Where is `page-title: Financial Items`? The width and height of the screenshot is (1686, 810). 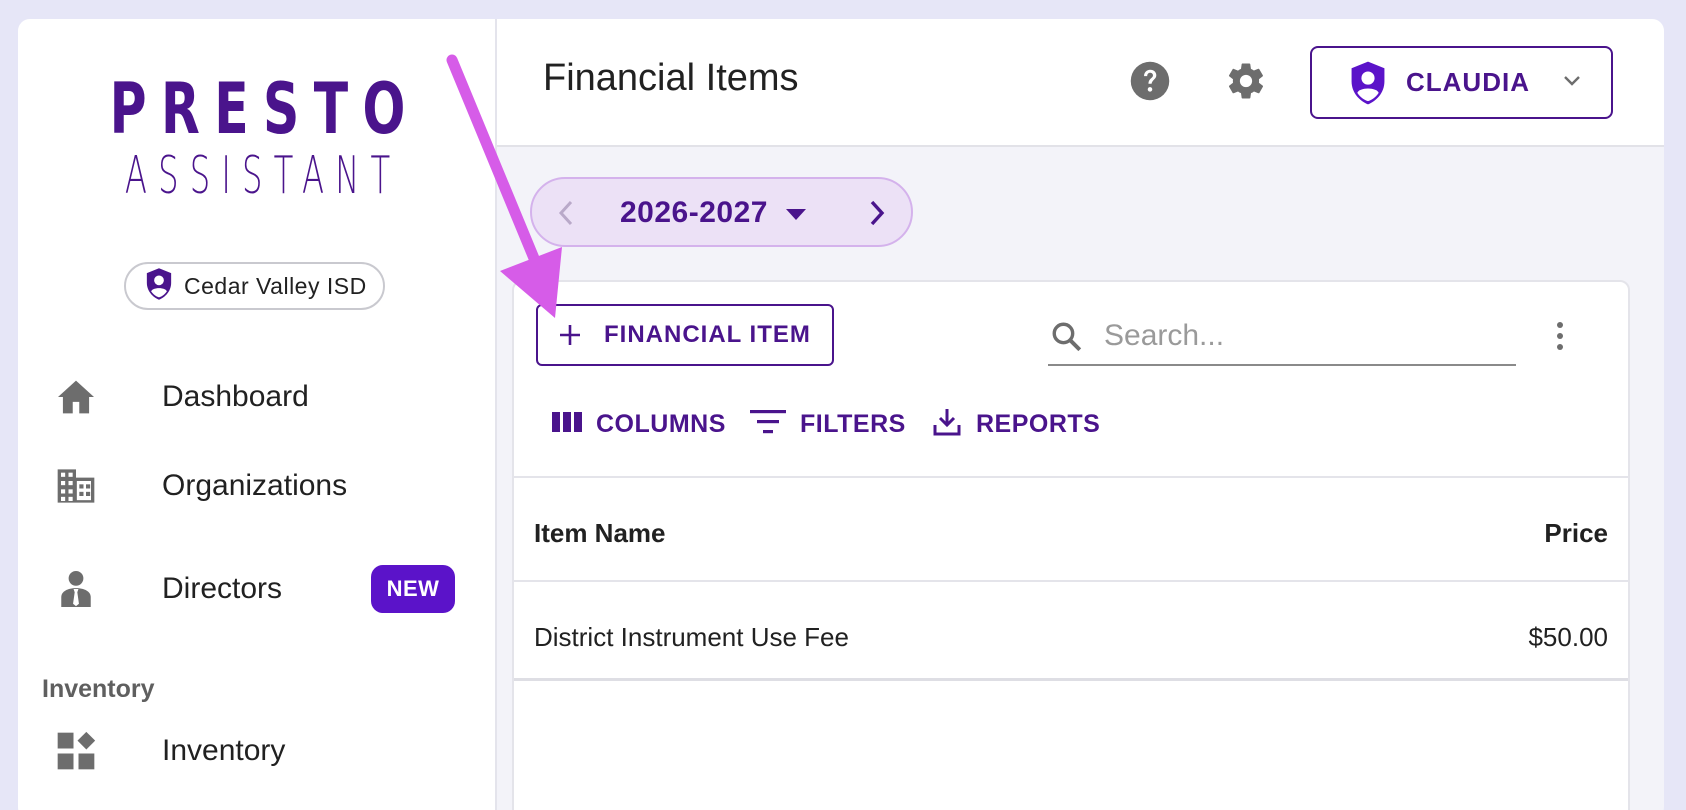
page-title: Financial Items is located at coordinates (671, 78).